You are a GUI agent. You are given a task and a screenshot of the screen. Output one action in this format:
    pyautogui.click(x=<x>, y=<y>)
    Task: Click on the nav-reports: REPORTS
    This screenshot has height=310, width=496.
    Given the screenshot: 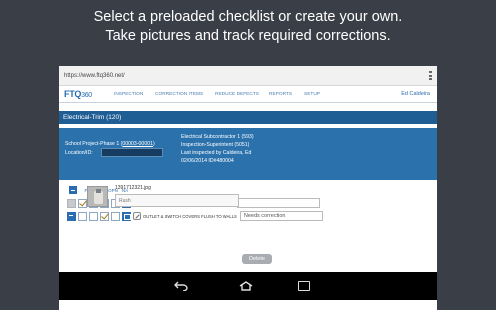 What is the action you would take?
    pyautogui.click(x=280, y=94)
    